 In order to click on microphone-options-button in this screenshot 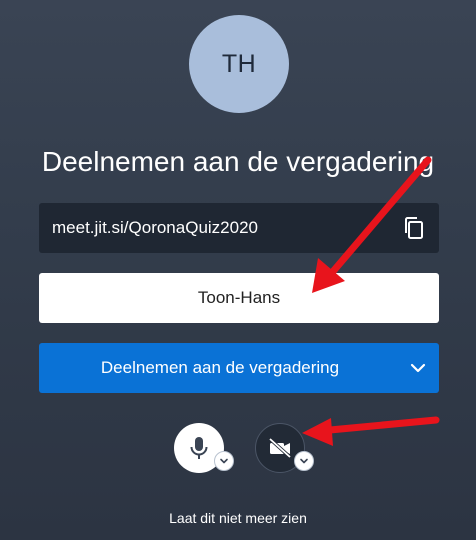, I will do `click(224, 461)`.